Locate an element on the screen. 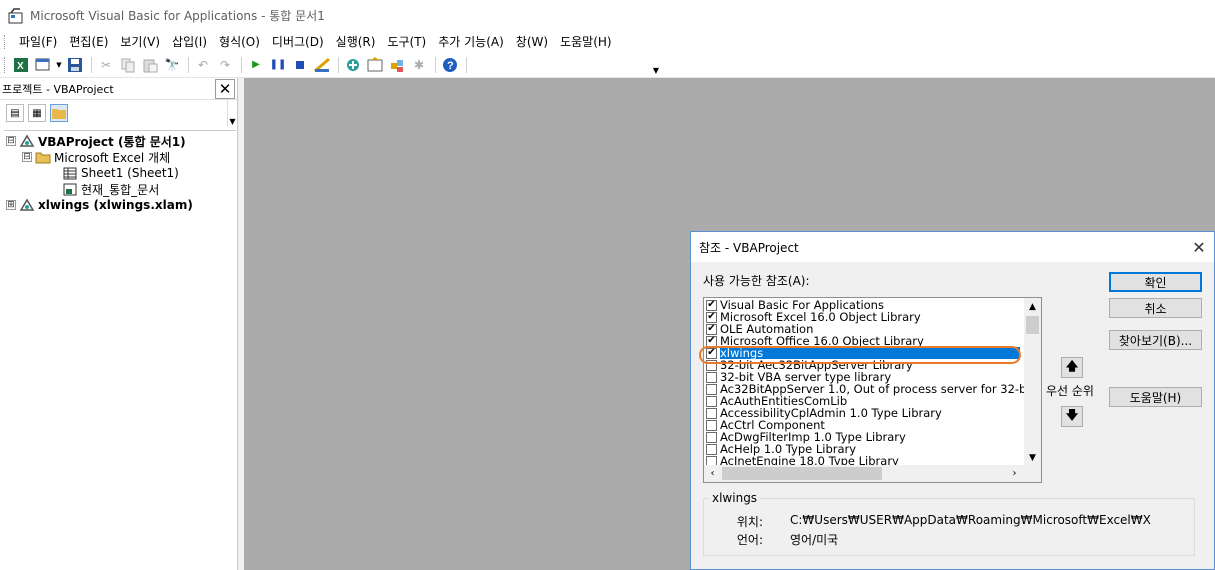 The width and height of the screenshot is (1215, 570). scroll-down-icon: ▼ is located at coordinates (1032, 457).